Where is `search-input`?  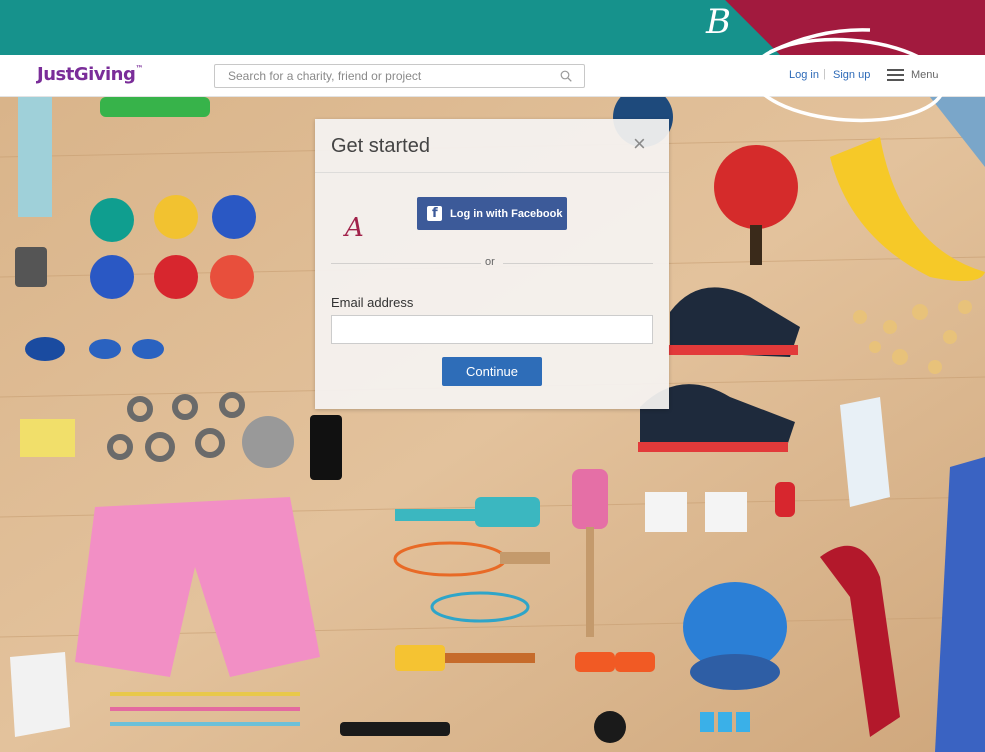 search-input is located at coordinates (385, 76).